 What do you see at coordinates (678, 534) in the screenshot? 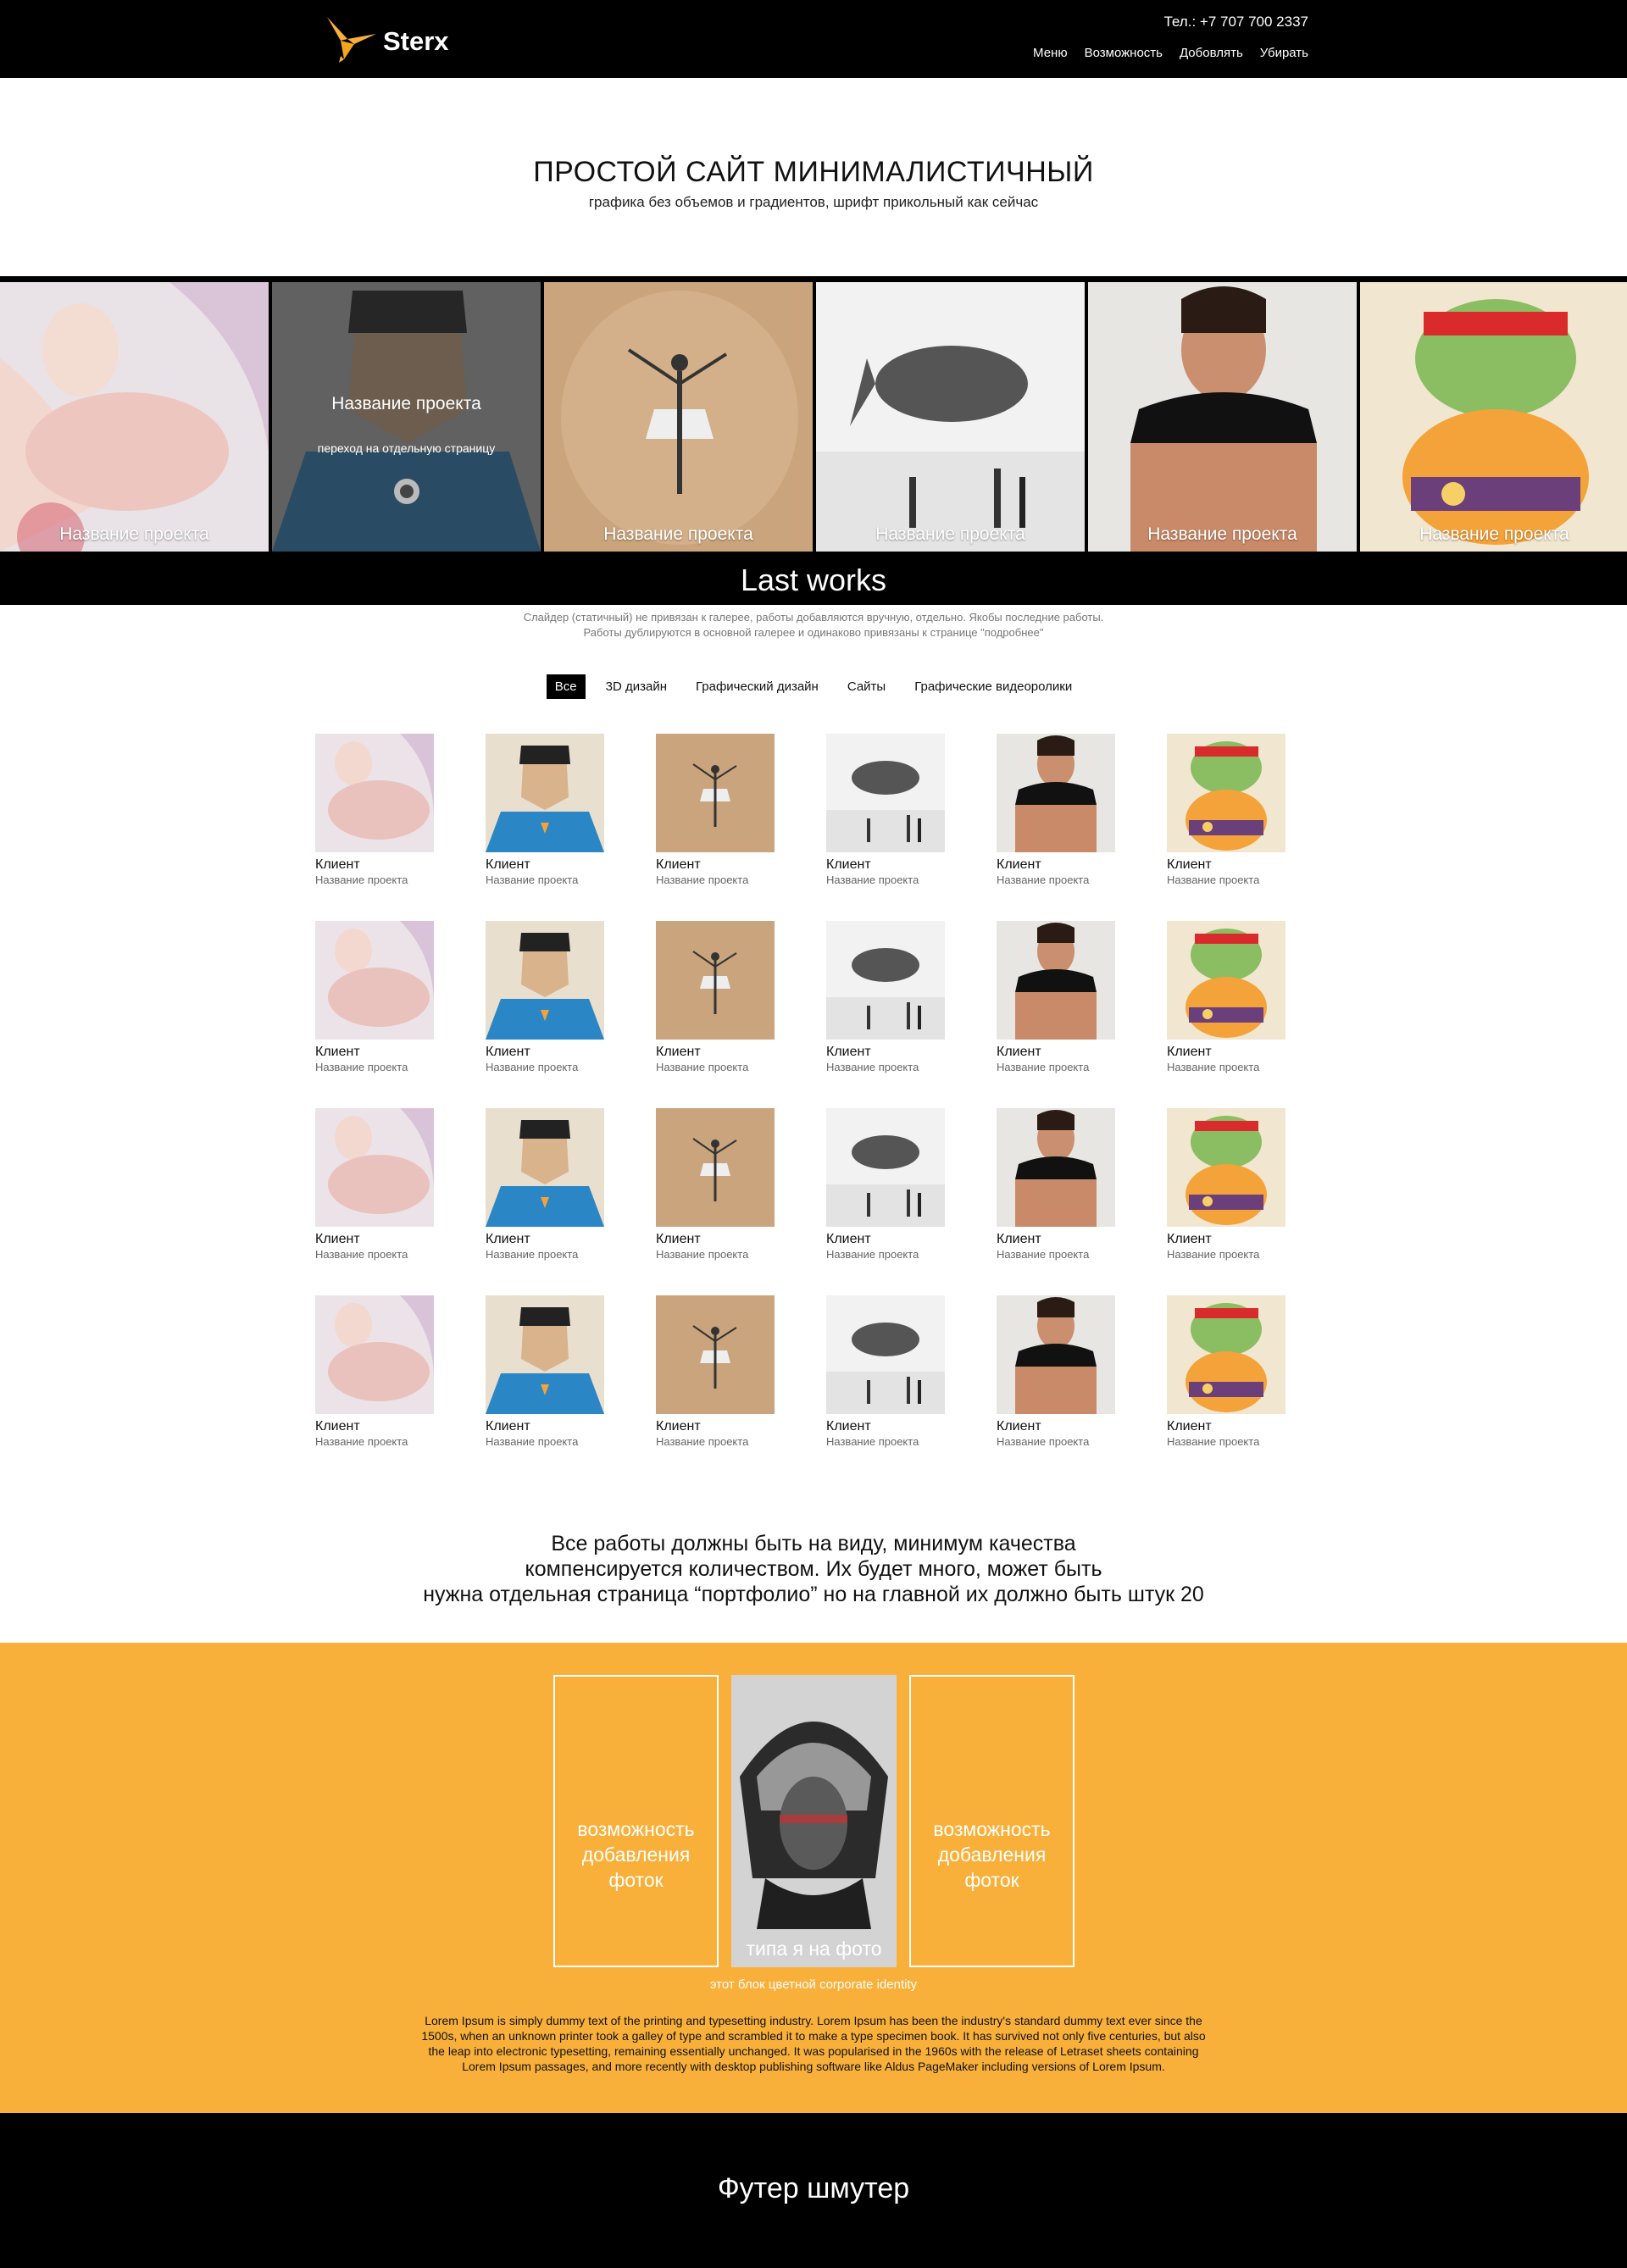
I see `slide-caption: Название проекта` at bounding box center [678, 534].